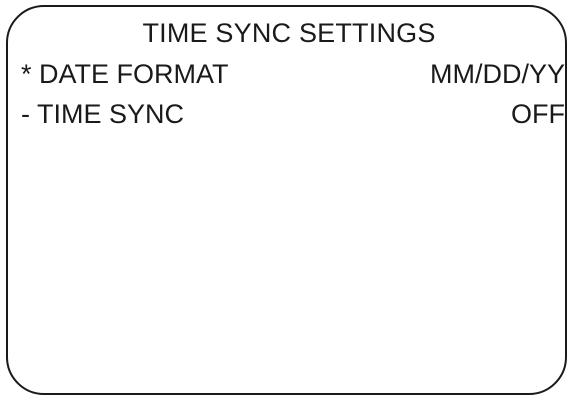 The height and width of the screenshot is (405, 578). Describe the element at coordinates (293, 74) in the screenshot. I see `menu-item-date-format: * DATE FORMAT MM/DD/YY` at that location.